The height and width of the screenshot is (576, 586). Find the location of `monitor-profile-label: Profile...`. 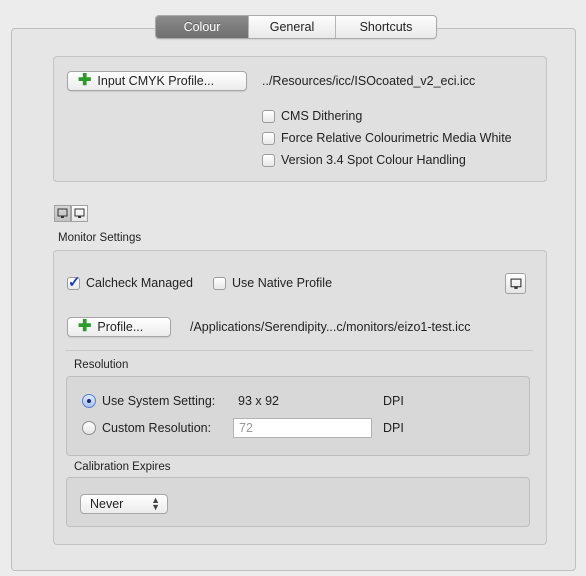

monitor-profile-label: Profile... is located at coordinates (120, 327).